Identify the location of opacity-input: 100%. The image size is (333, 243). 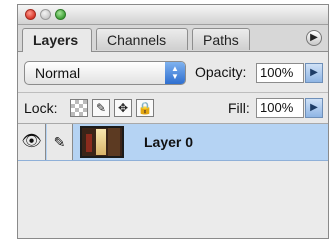
(280, 73).